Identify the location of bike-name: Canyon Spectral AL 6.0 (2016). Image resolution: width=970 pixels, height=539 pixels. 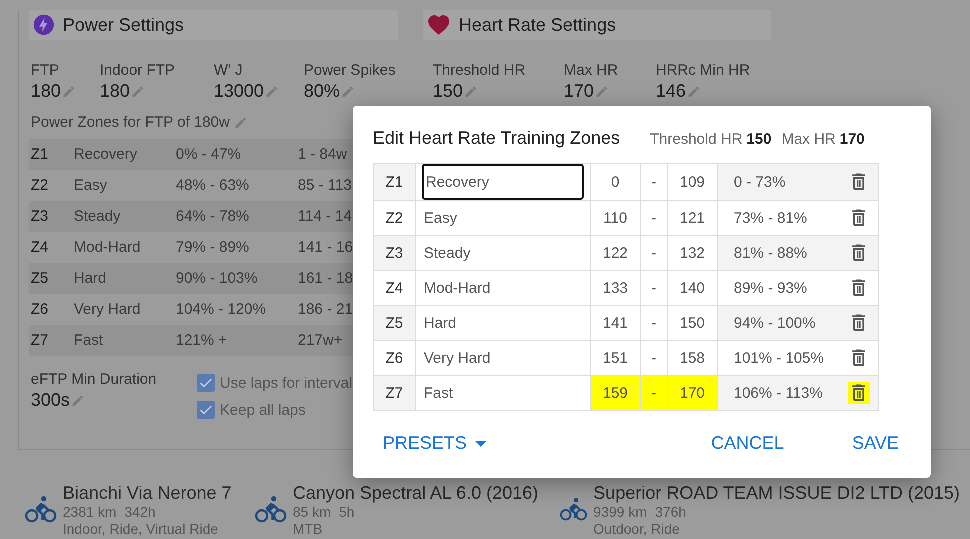
(415, 493).